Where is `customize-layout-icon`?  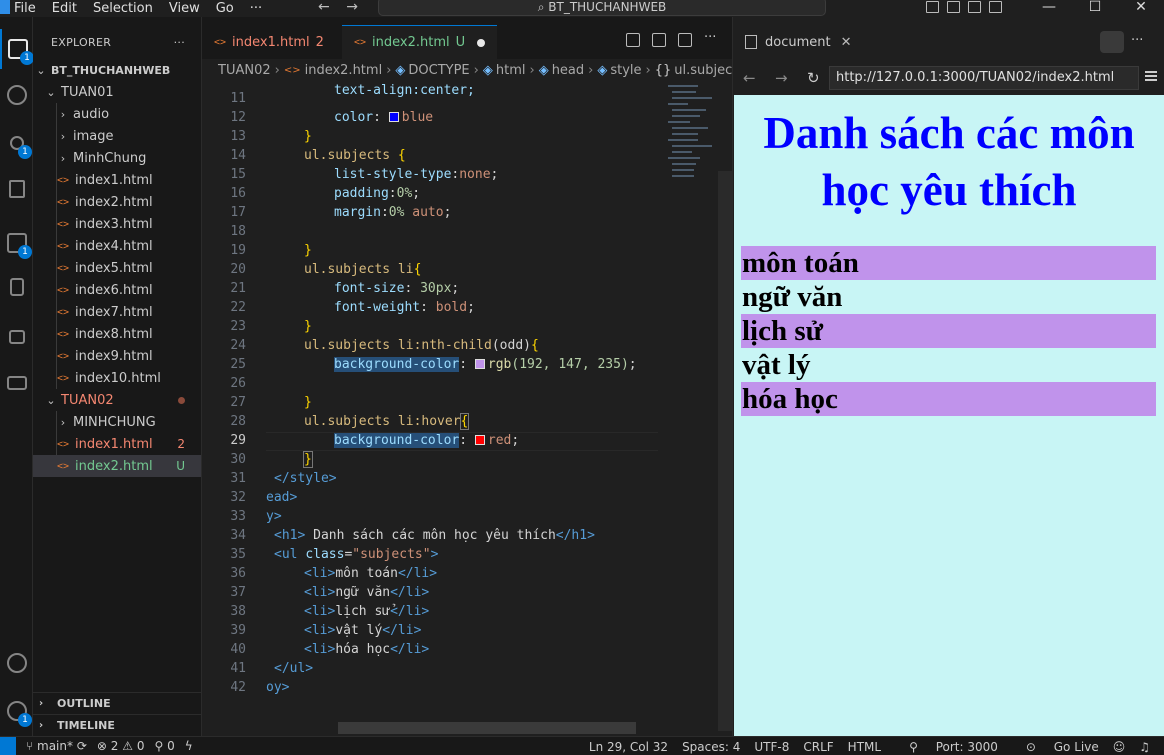
customize-layout-icon is located at coordinates (995, 7).